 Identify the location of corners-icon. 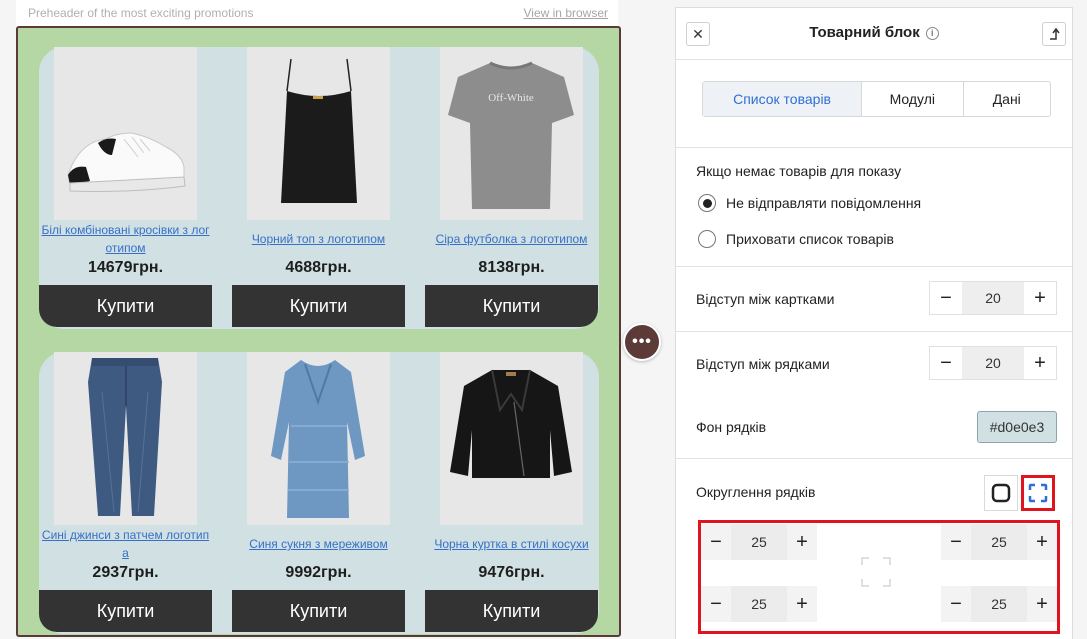
(1038, 493).